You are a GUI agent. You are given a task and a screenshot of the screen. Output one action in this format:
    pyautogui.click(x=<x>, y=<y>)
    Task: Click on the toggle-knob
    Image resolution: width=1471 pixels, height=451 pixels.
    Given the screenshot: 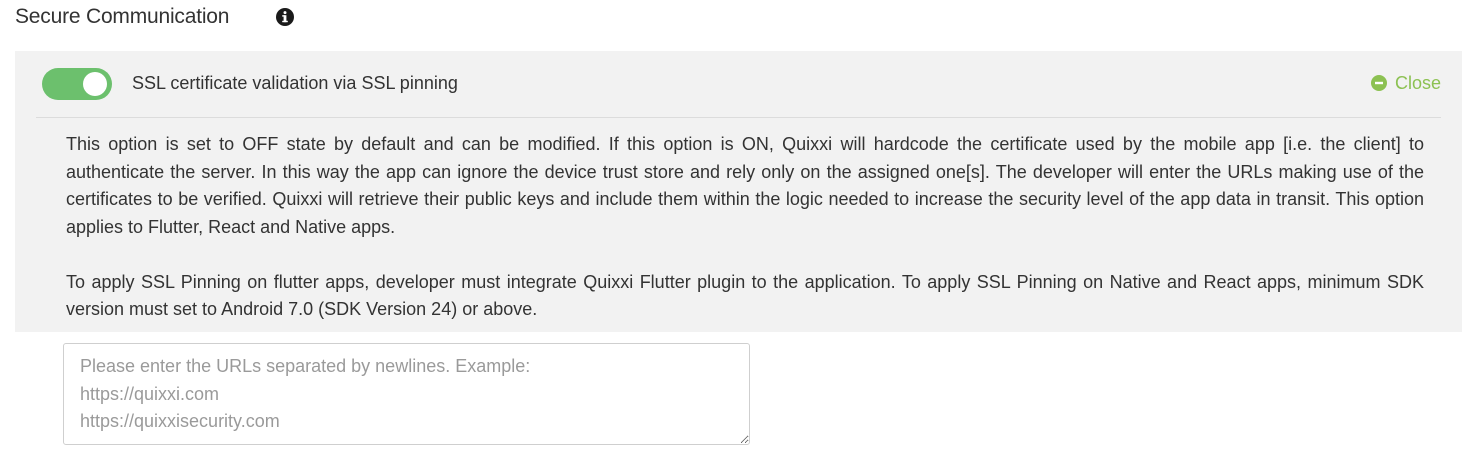 What is the action you would take?
    pyautogui.click(x=95, y=84)
    